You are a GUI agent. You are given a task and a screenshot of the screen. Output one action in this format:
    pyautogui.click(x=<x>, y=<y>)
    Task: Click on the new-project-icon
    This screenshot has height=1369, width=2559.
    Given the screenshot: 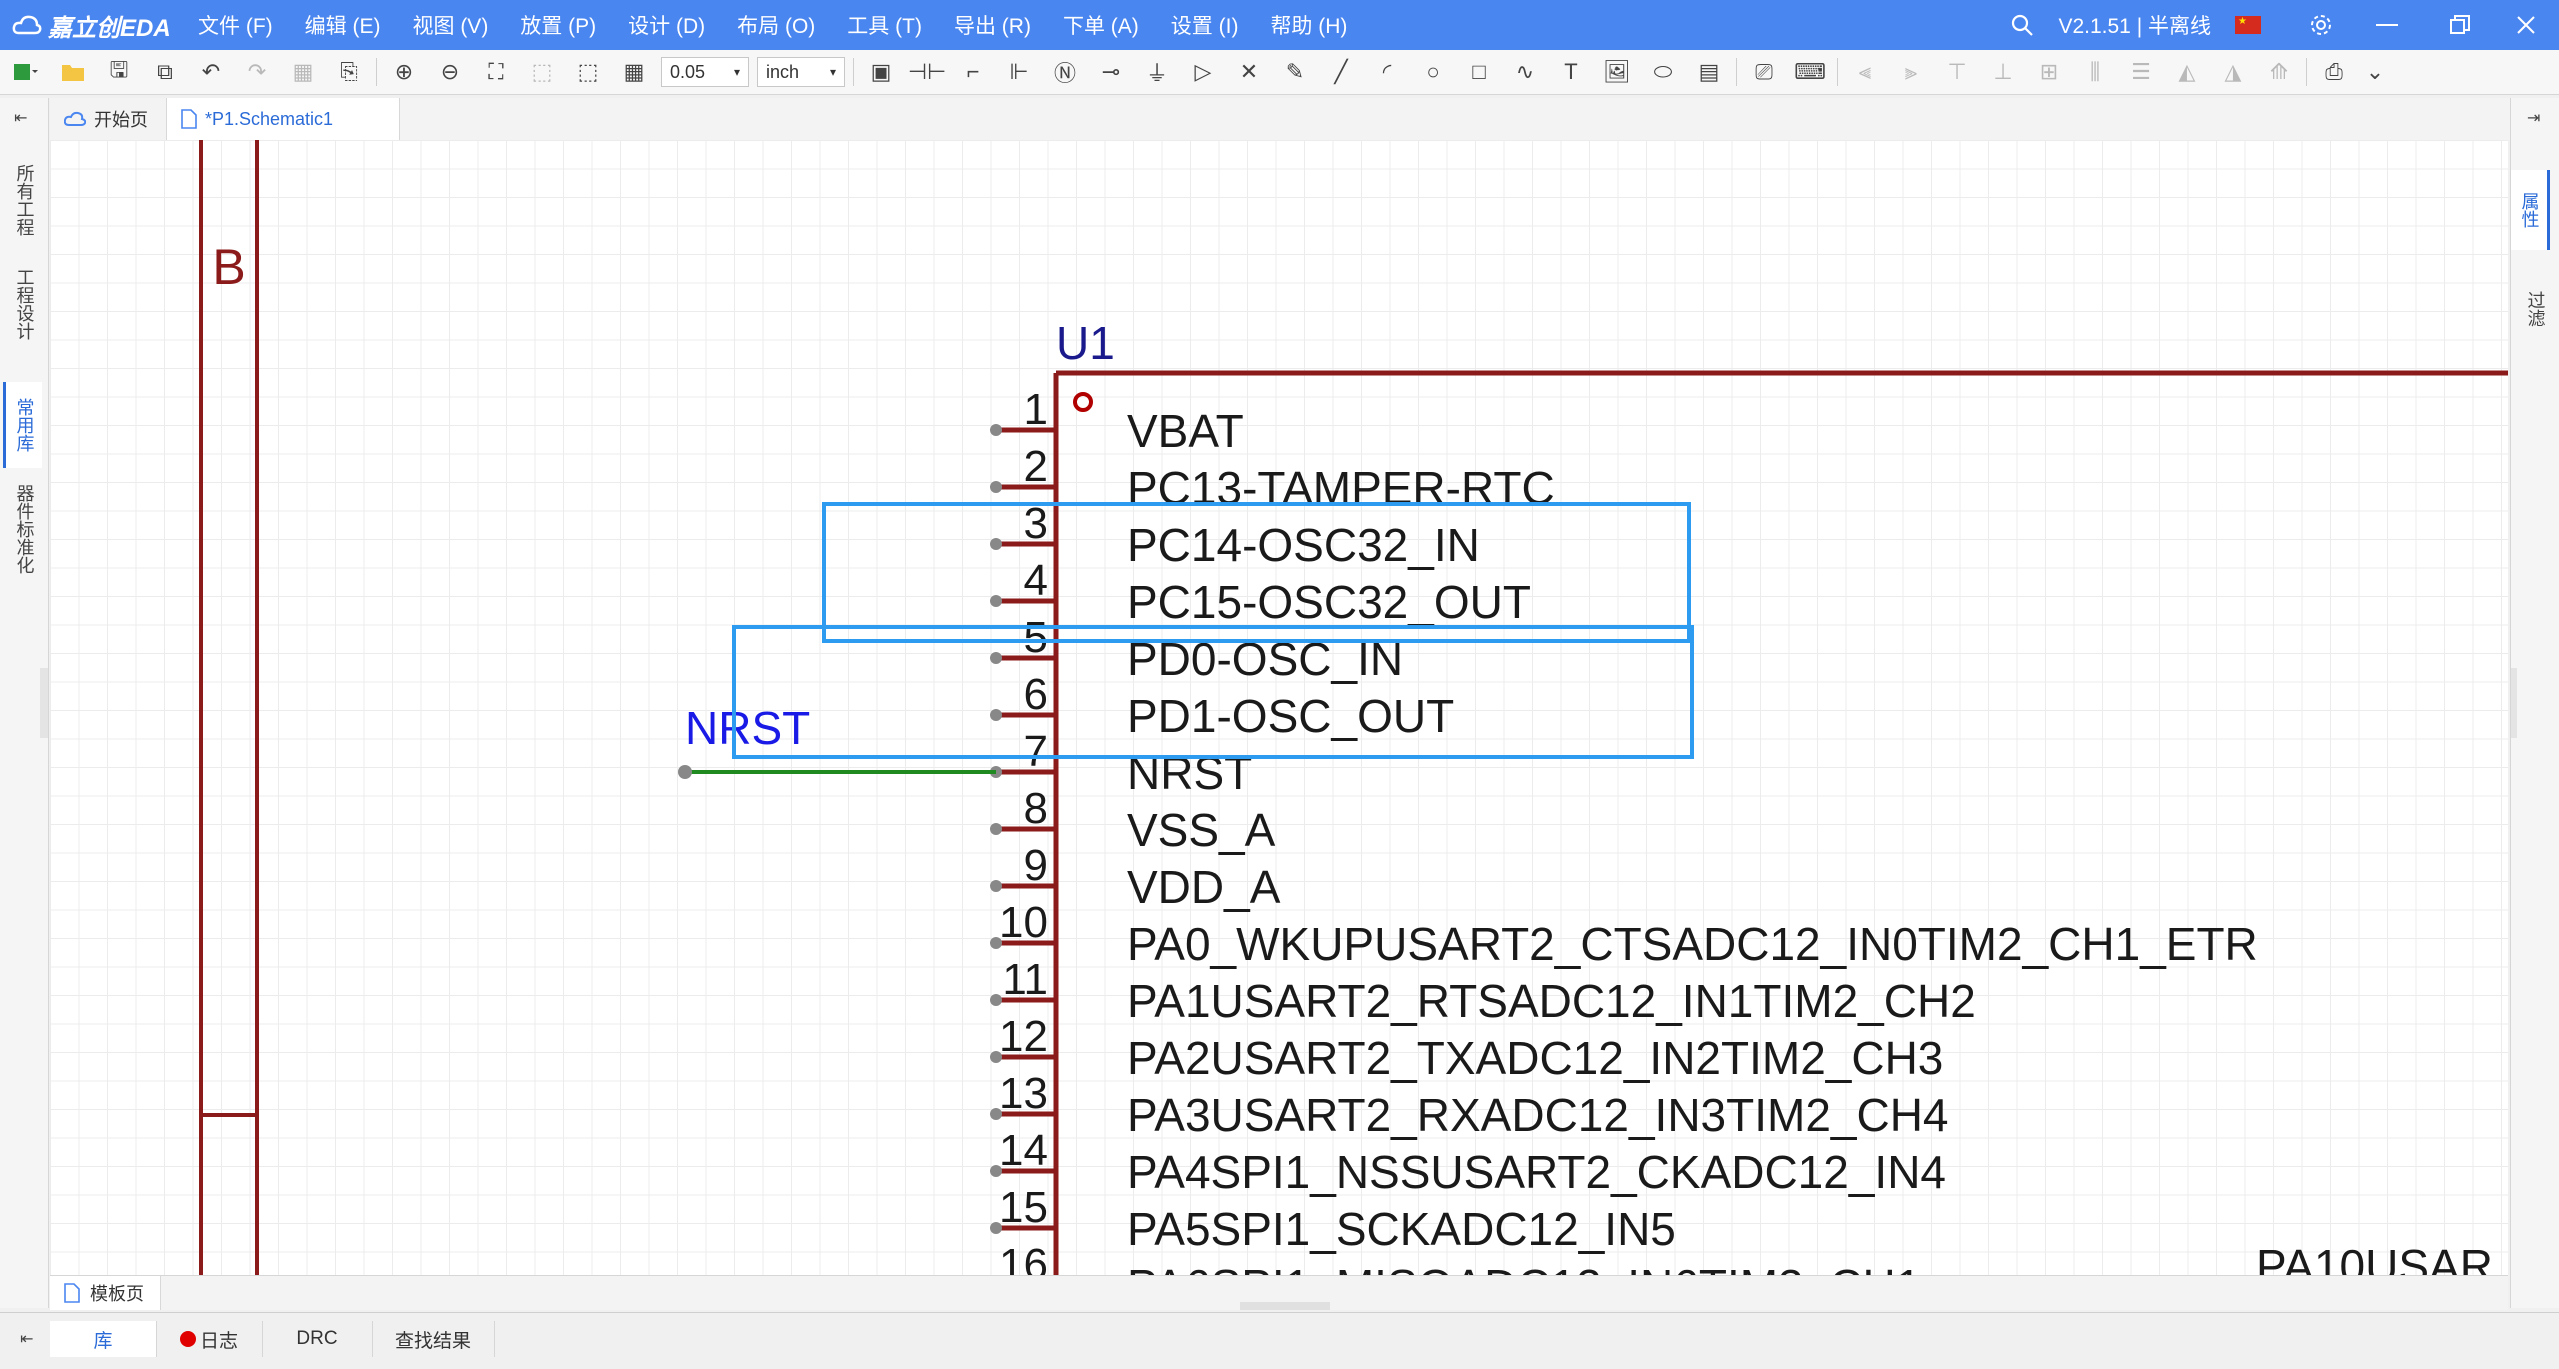 What is the action you would take?
    pyautogui.click(x=25, y=72)
    